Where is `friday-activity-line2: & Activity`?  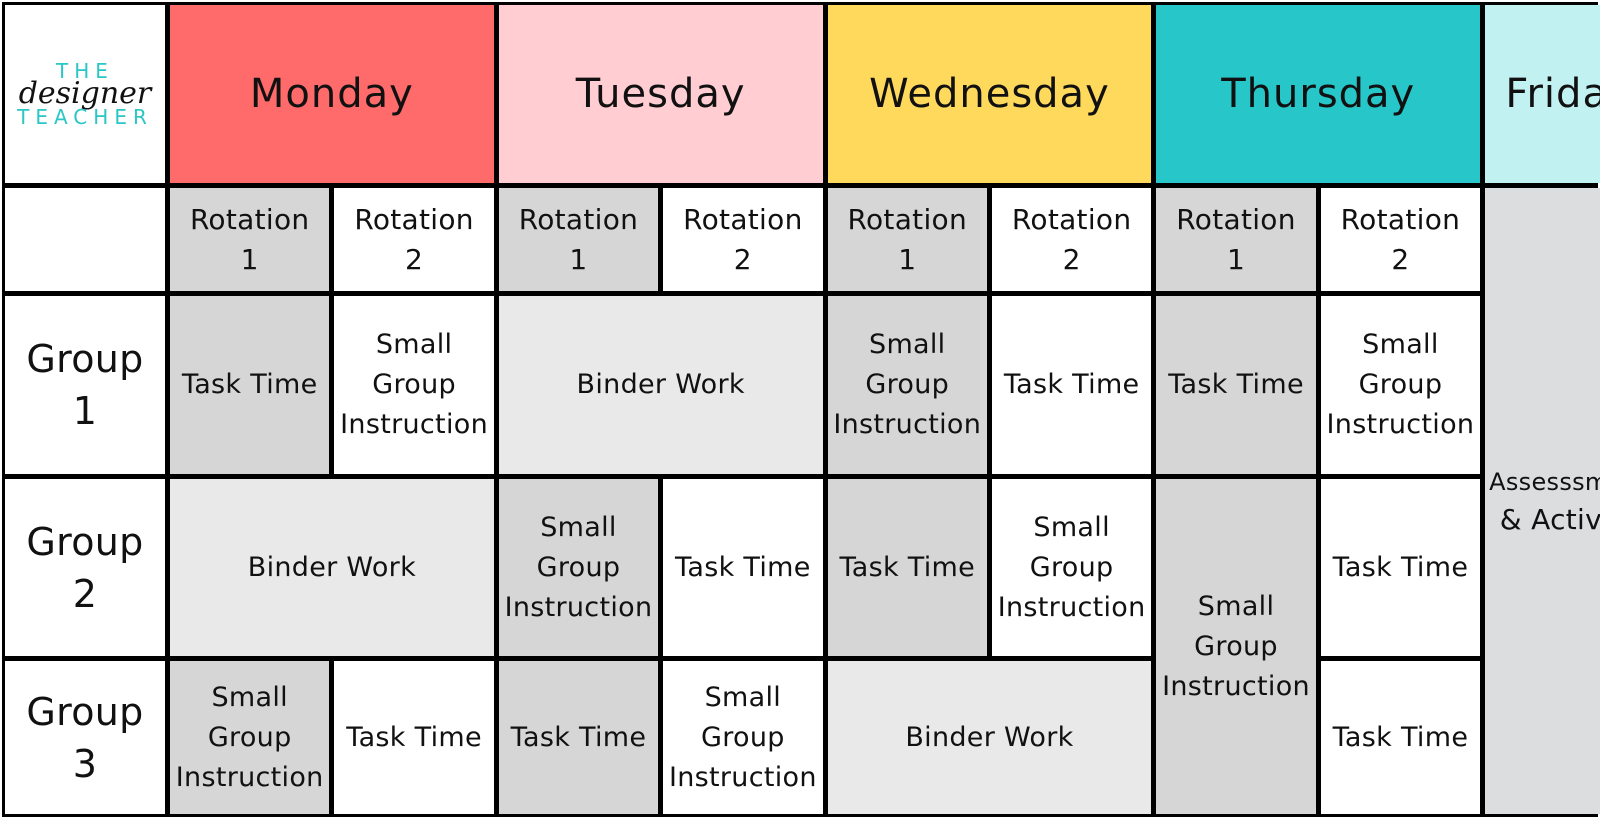
friday-activity-line2: & Activity is located at coordinates (1549, 519).